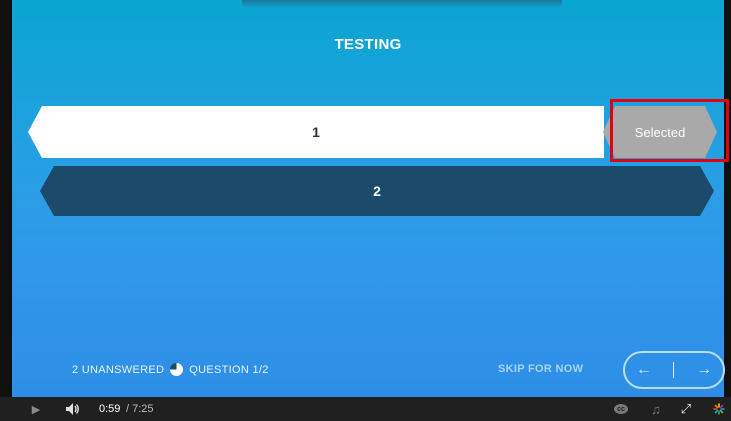 This screenshot has height=421, width=731. I want to click on answer-option-2-label: 2, so click(377, 191).